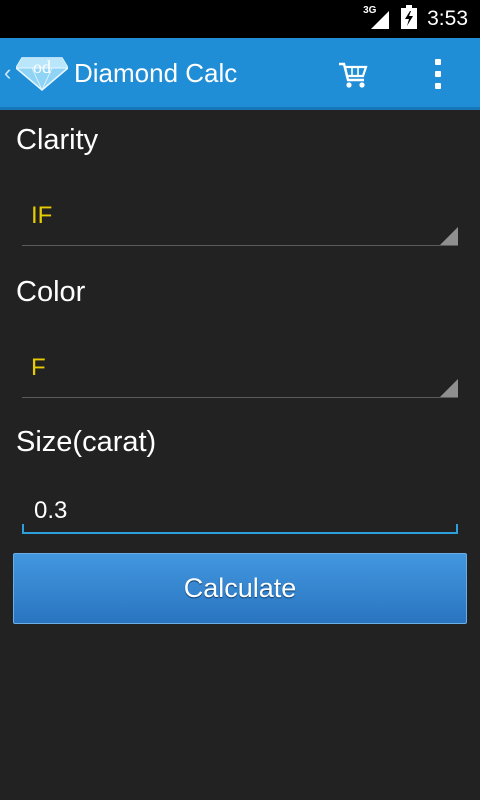  I want to click on battery-icon, so click(409, 19).